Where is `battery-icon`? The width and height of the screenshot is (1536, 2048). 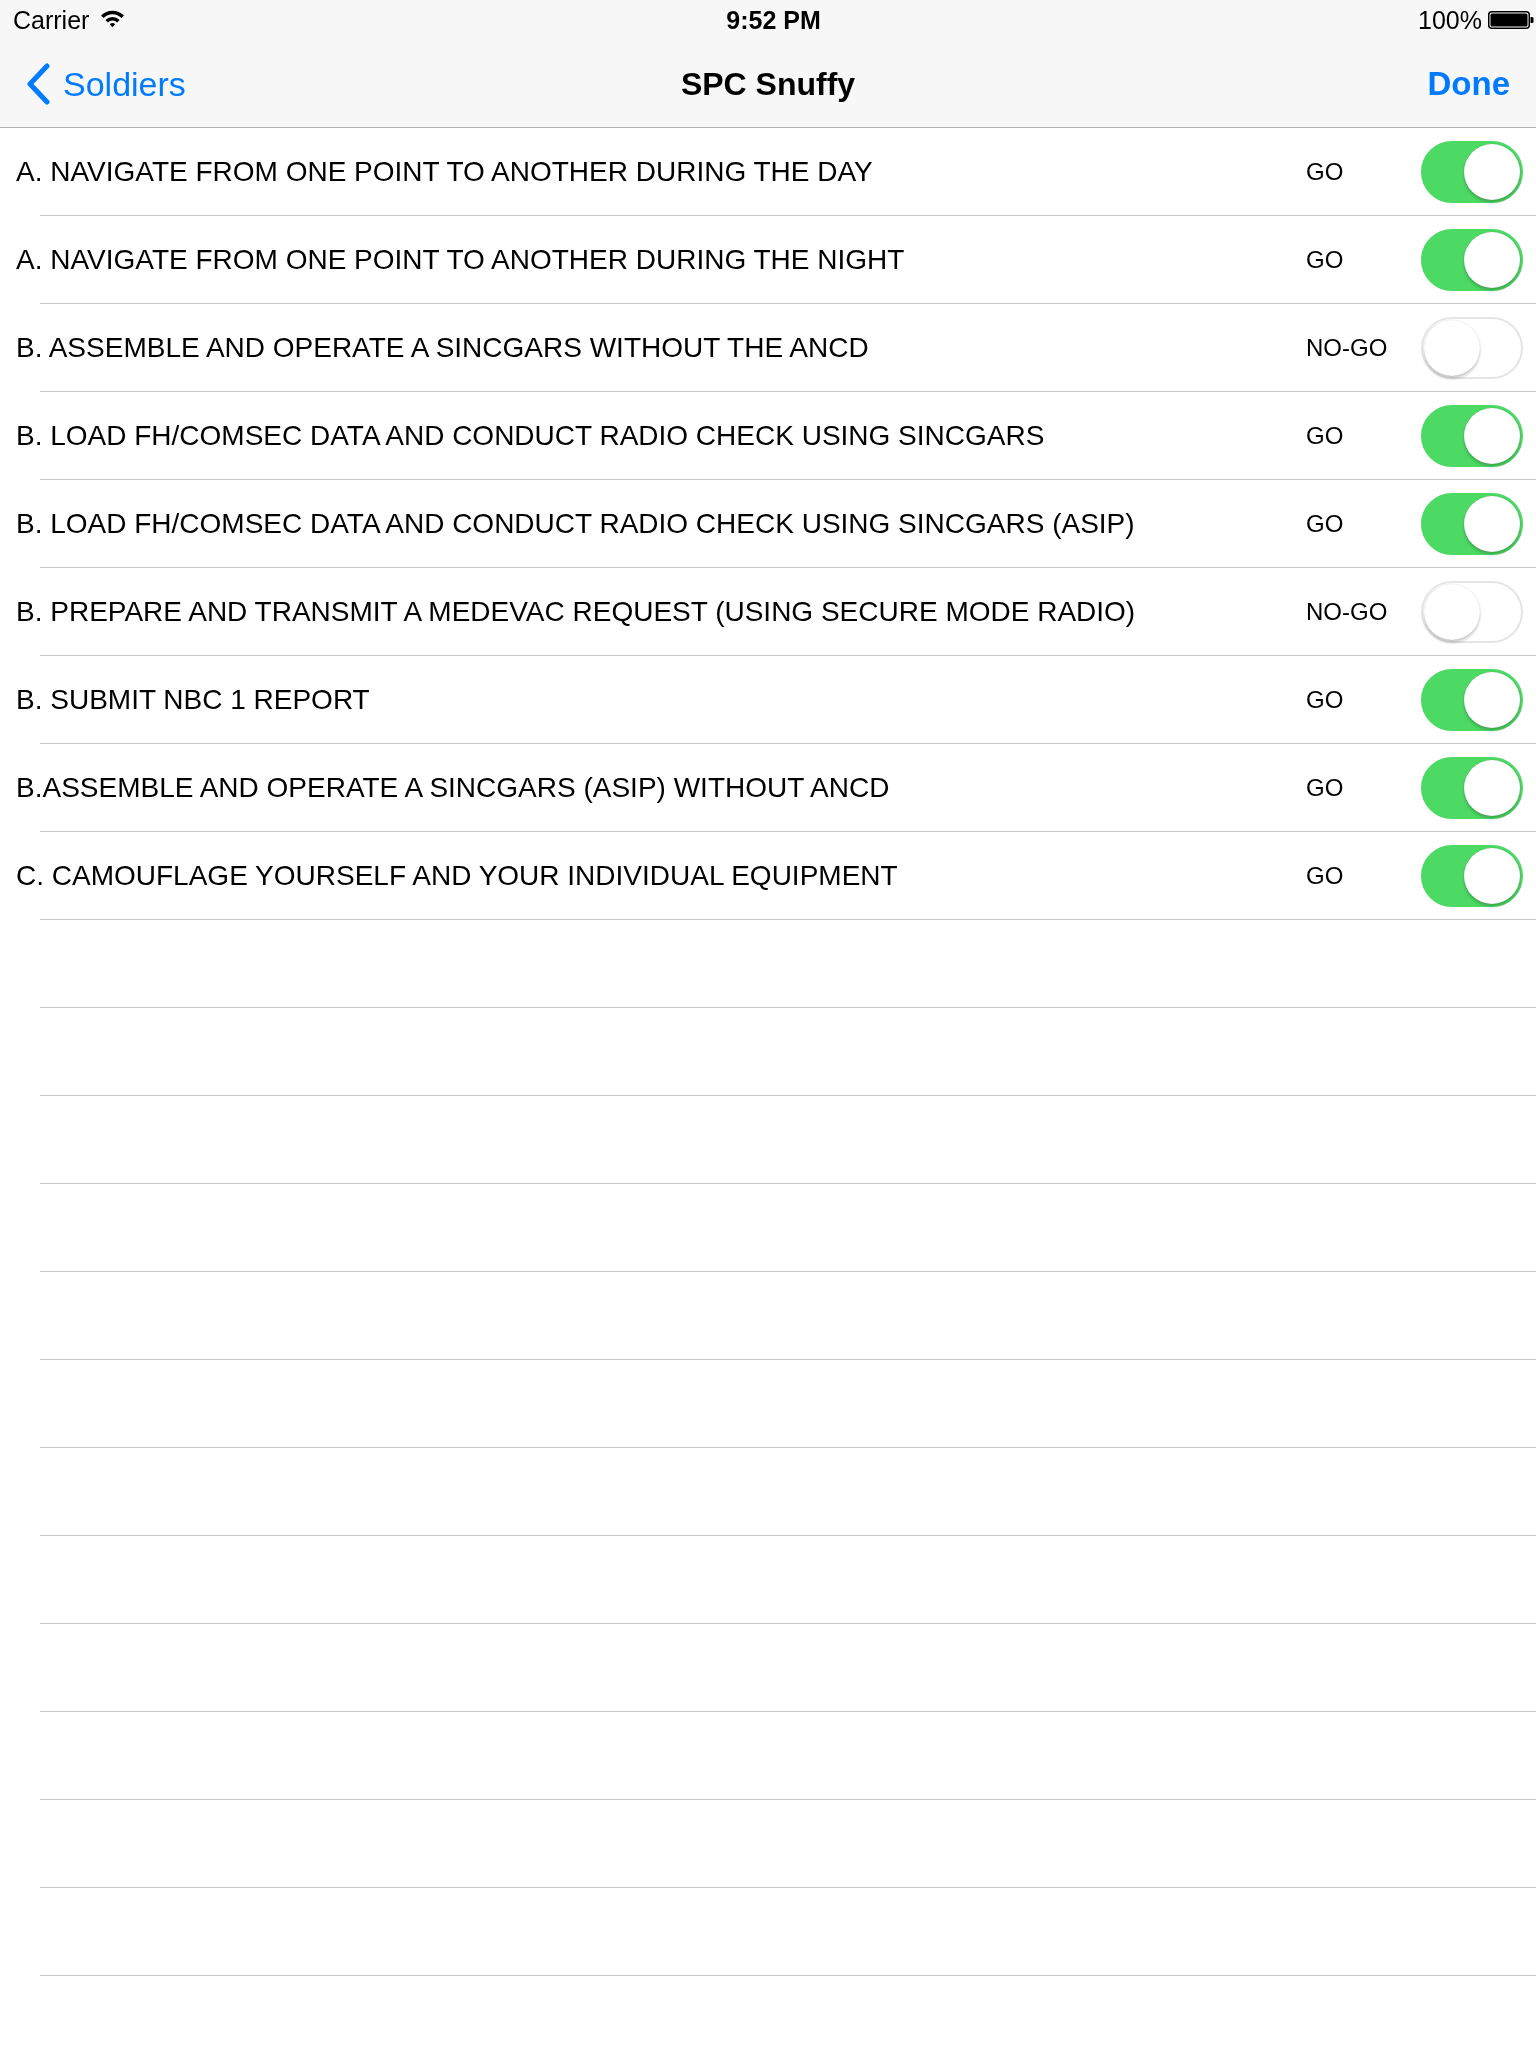
battery-icon is located at coordinates (1511, 20).